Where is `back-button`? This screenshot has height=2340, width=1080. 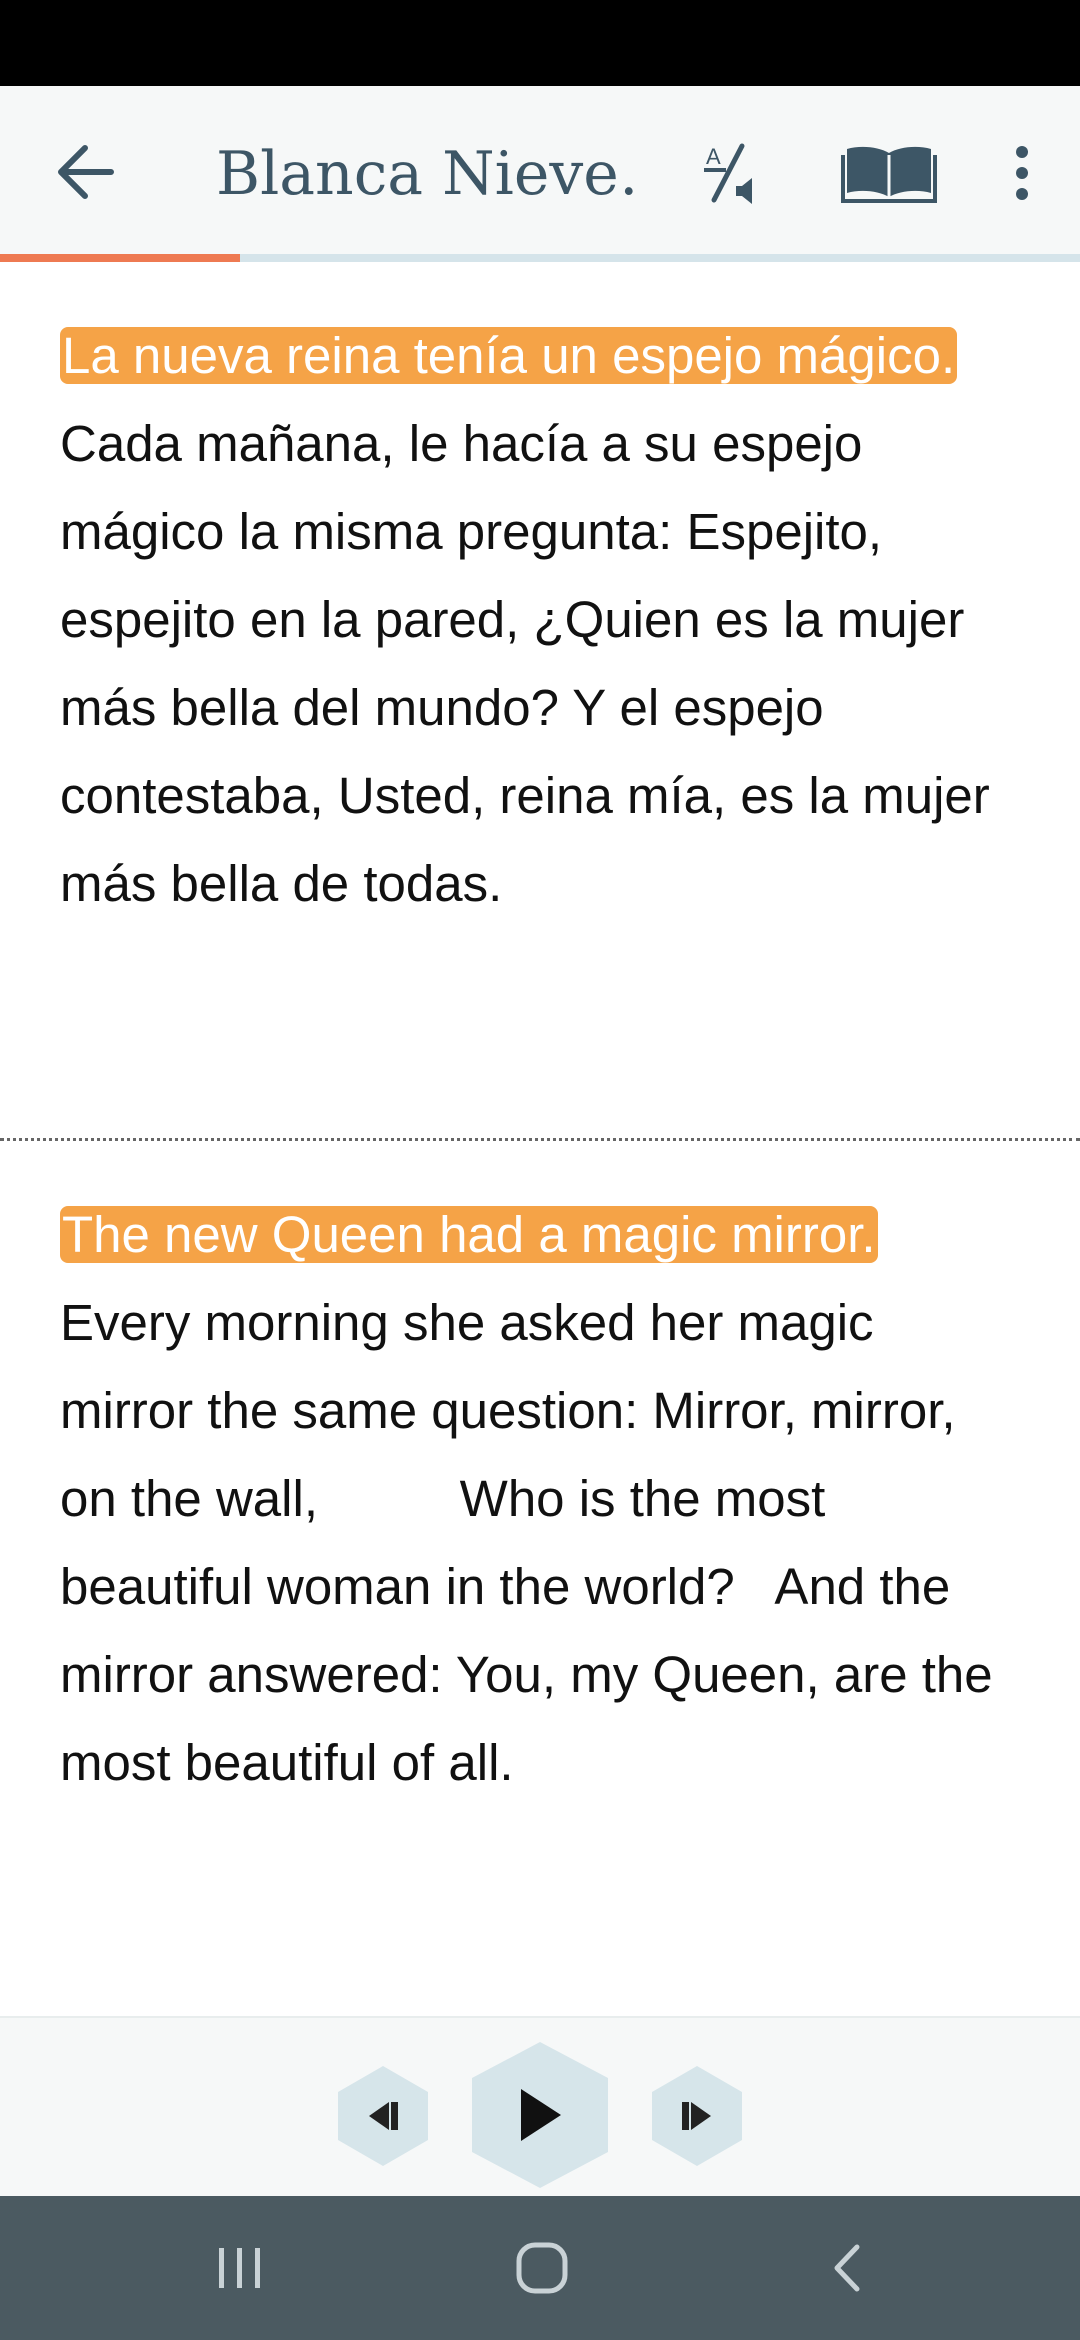 back-button is located at coordinates (85, 172).